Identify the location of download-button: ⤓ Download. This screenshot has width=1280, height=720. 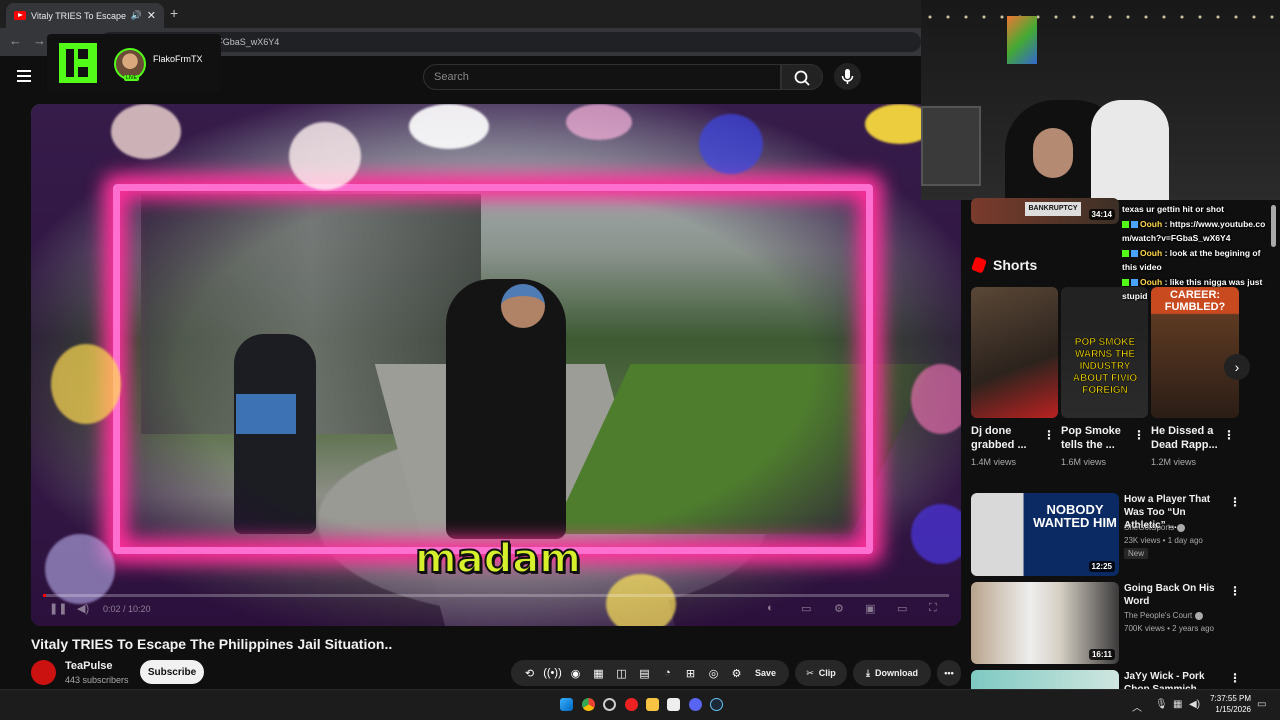
(892, 673).